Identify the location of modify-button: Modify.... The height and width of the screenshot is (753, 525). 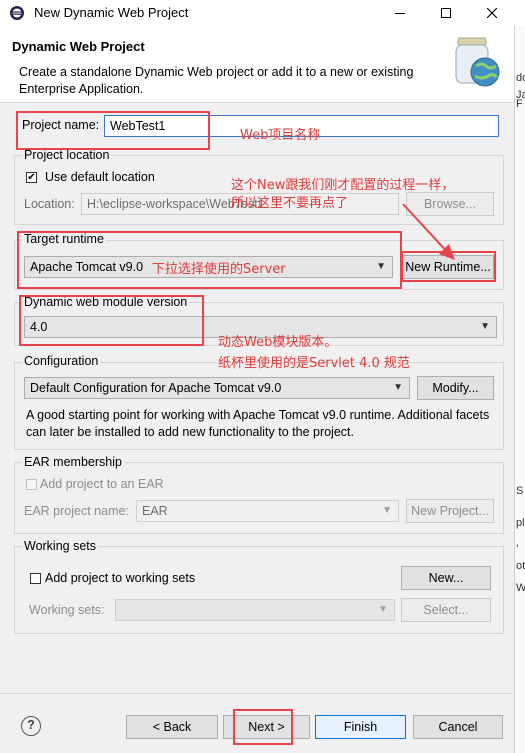
(455, 388).